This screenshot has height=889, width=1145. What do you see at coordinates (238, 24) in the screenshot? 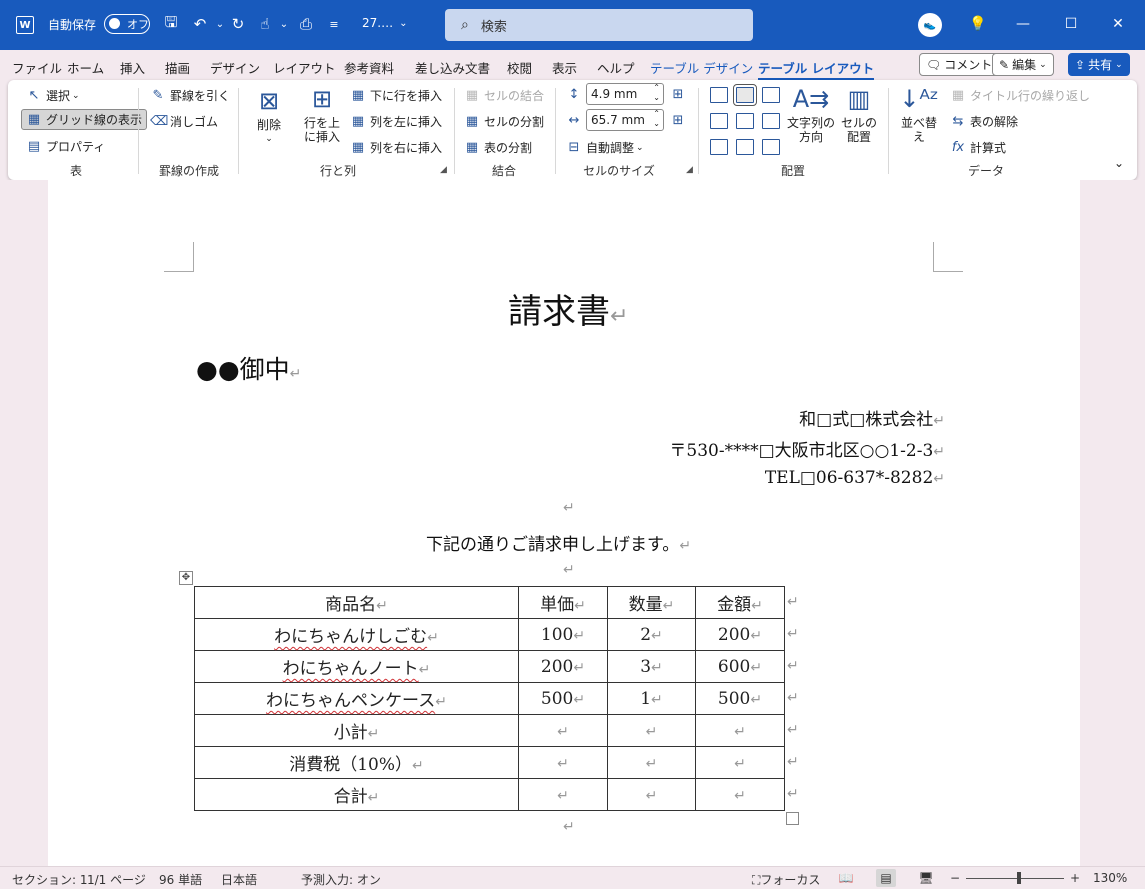
I see `redo-icon: ↻` at bounding box center [238, 24].